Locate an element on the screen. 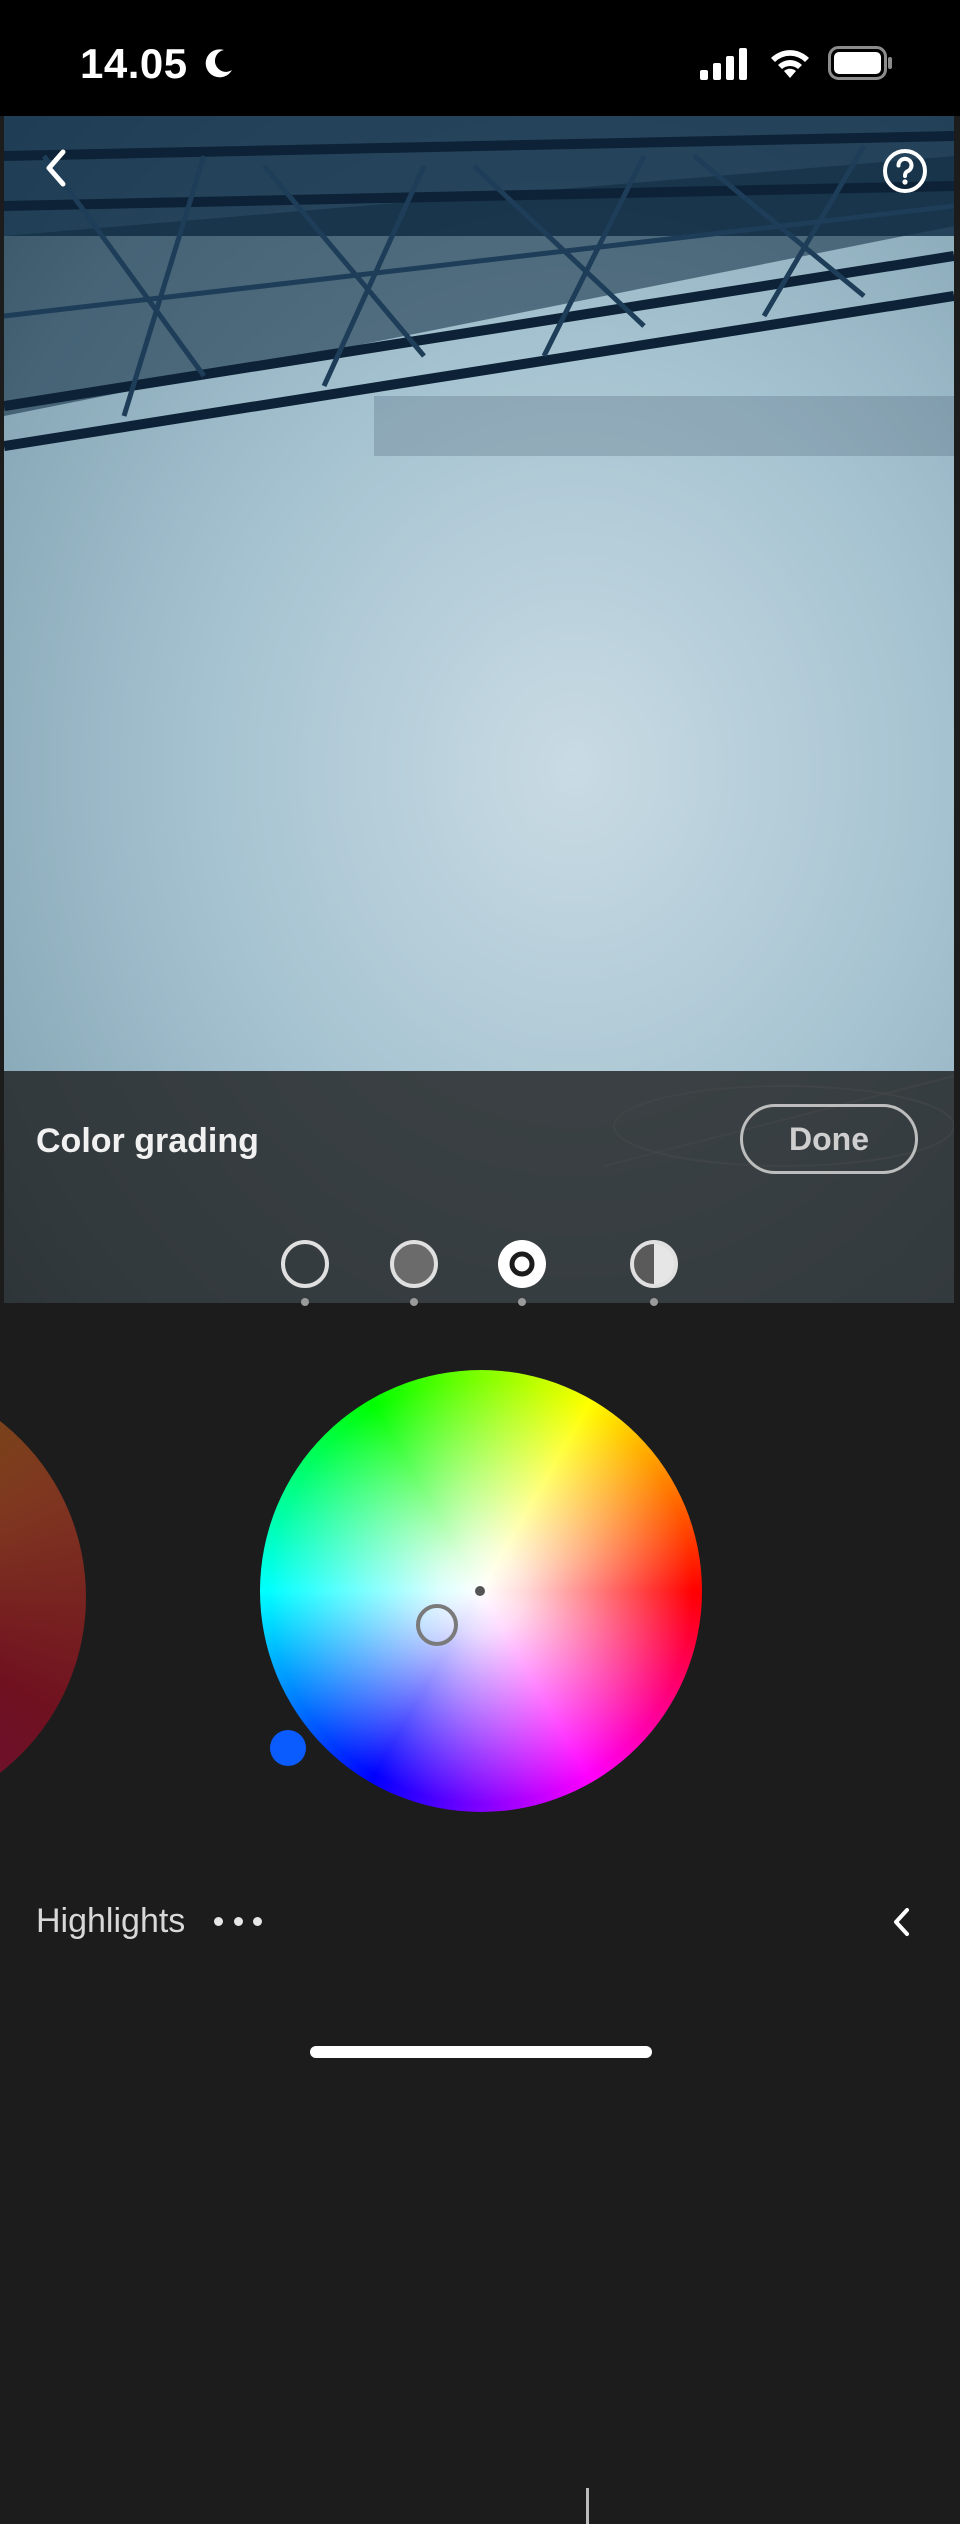 Image resolution: width=960 pixels, height=2524 pixels. tab-divider is located at coordinates (587, 2506).